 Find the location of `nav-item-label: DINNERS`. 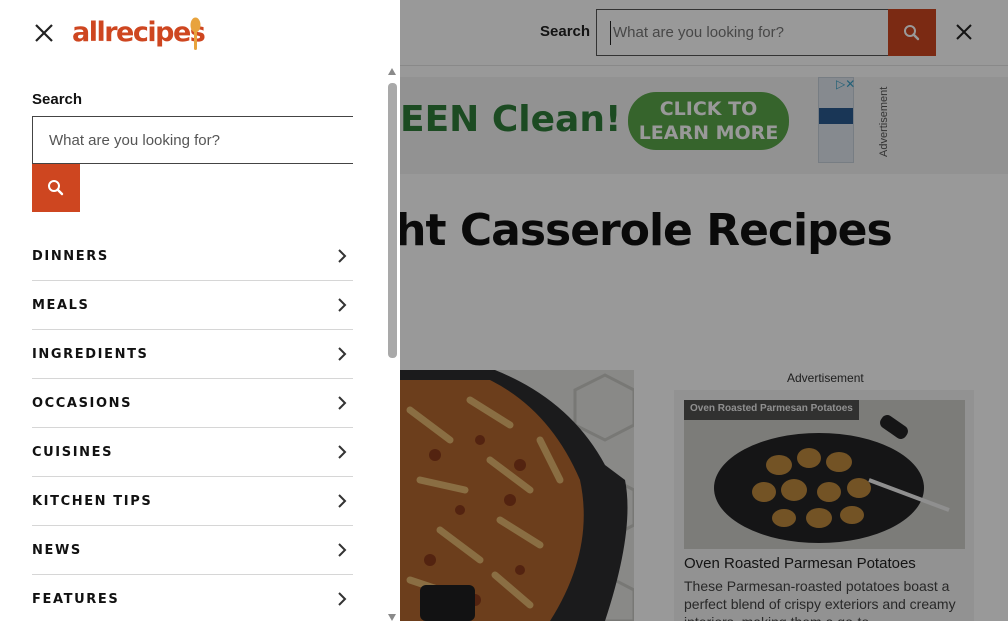

nav-item-label: DINNERS is located at coordinates (70, 256).